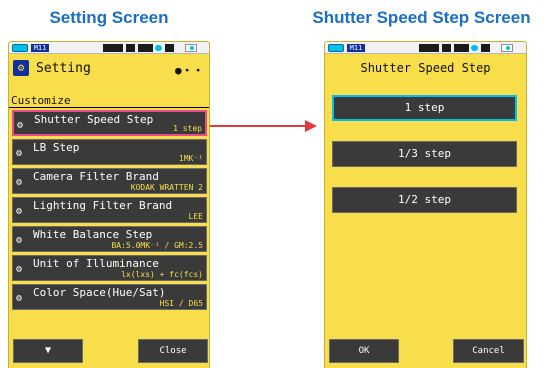 This screenshot has width=559, height=368. I want to click on menu-item-value: 1MK⁻¹, so click(190, 158).